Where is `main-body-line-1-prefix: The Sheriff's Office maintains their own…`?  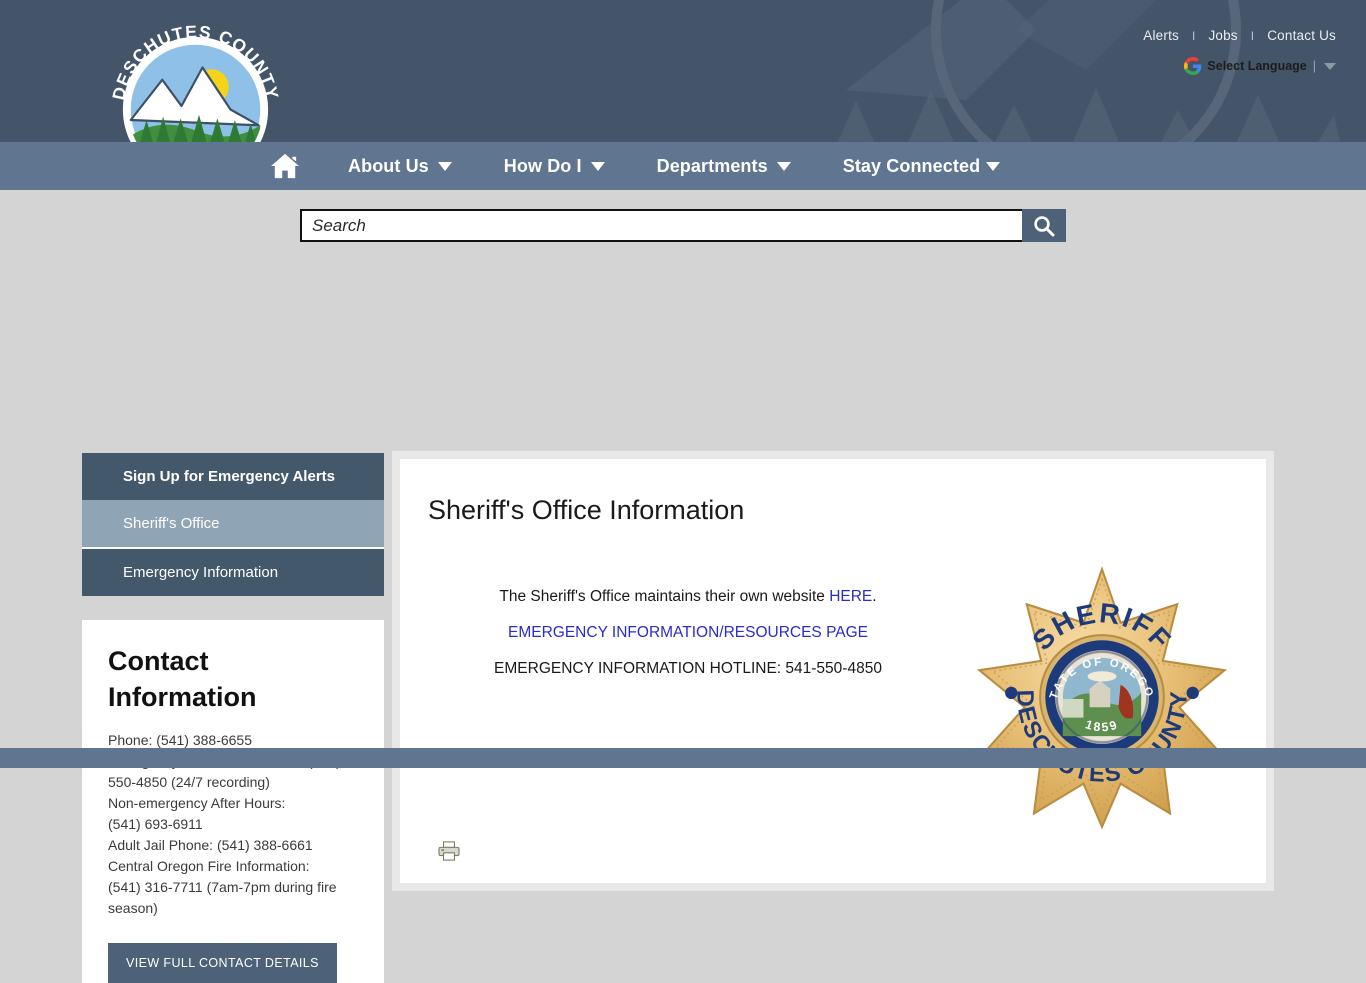
main-body-line-1-prefix: The Sheriff's Office maintains their own… is located at coordinates (664, 596).